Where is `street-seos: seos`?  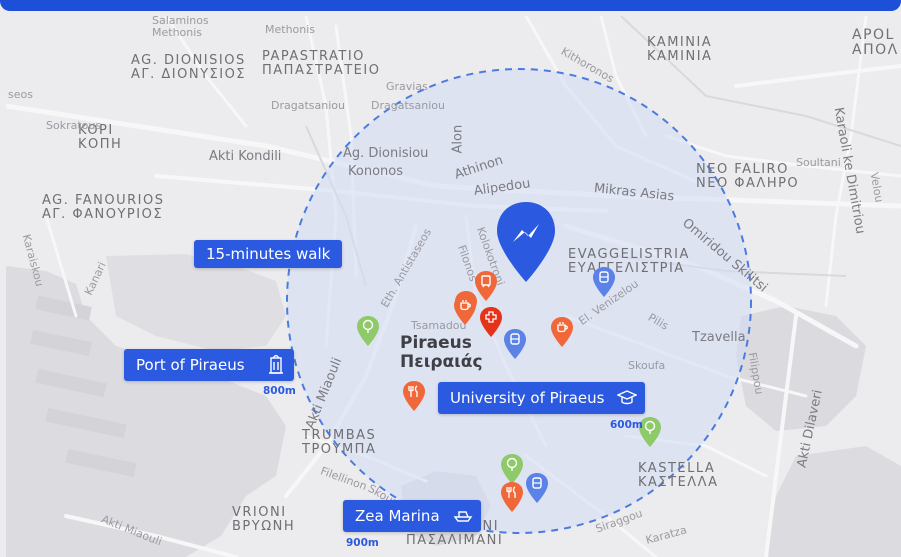
street-seos: seos is located at coordinates (20, 94).